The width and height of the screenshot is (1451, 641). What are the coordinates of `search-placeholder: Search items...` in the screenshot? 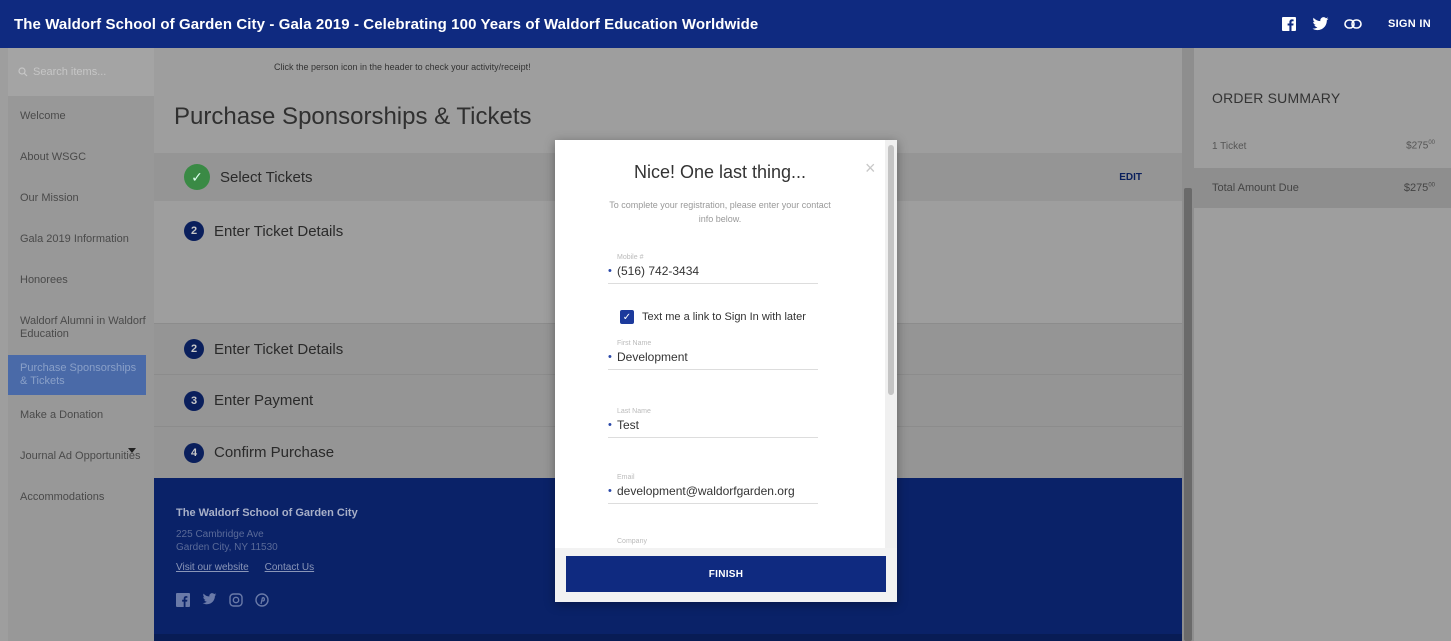 It's located at (70, 72).